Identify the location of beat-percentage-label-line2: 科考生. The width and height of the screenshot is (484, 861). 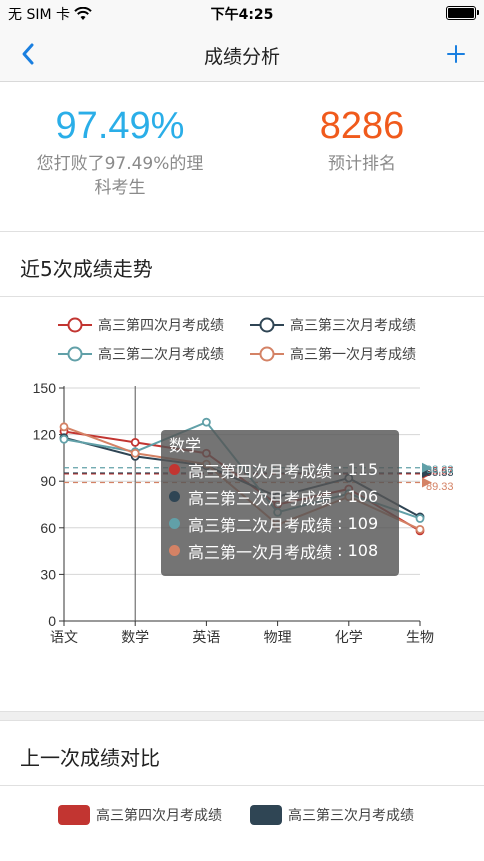
(120, 188).